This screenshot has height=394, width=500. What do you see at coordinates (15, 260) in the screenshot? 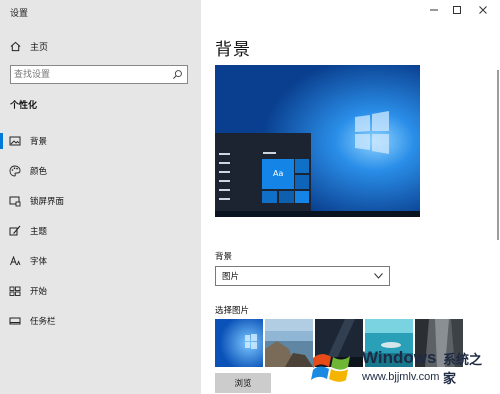
I see `font-icon` at bounding box center [15, 260].